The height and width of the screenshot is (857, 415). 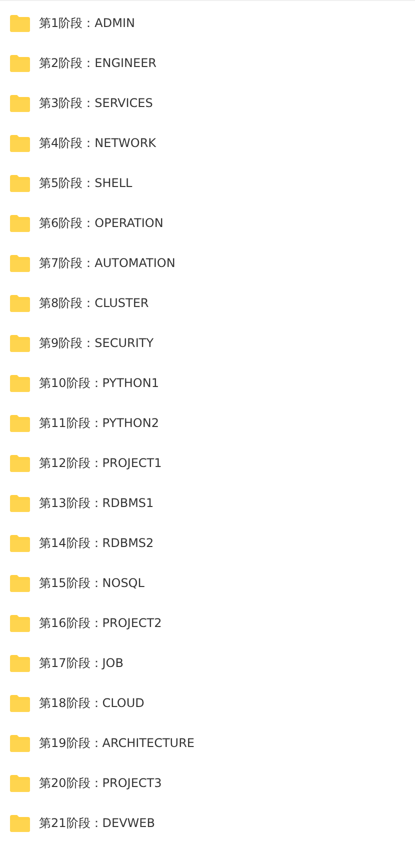 I want to click on folder-name: 第1阶段：ADMIN, so click(x=87, y=23).